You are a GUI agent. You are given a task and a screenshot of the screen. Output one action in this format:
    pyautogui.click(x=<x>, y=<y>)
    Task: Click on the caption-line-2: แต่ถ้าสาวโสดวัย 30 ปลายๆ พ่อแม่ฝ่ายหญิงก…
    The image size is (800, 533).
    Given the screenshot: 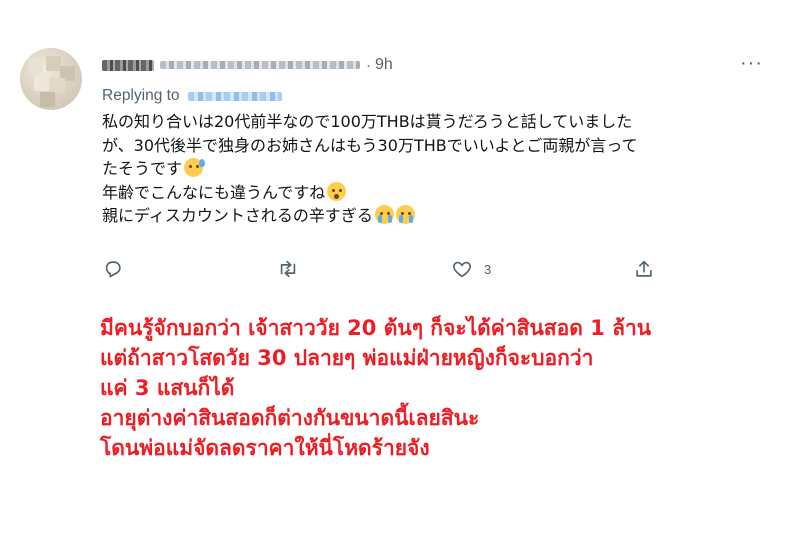 What is the action you would take?
    pyautogui.click(x=347, y=358)
    